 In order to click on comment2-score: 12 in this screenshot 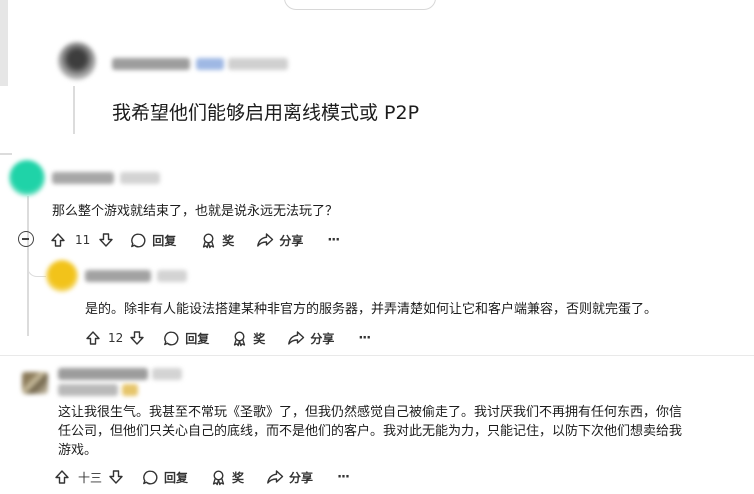, I will do `click(116, 338)`.